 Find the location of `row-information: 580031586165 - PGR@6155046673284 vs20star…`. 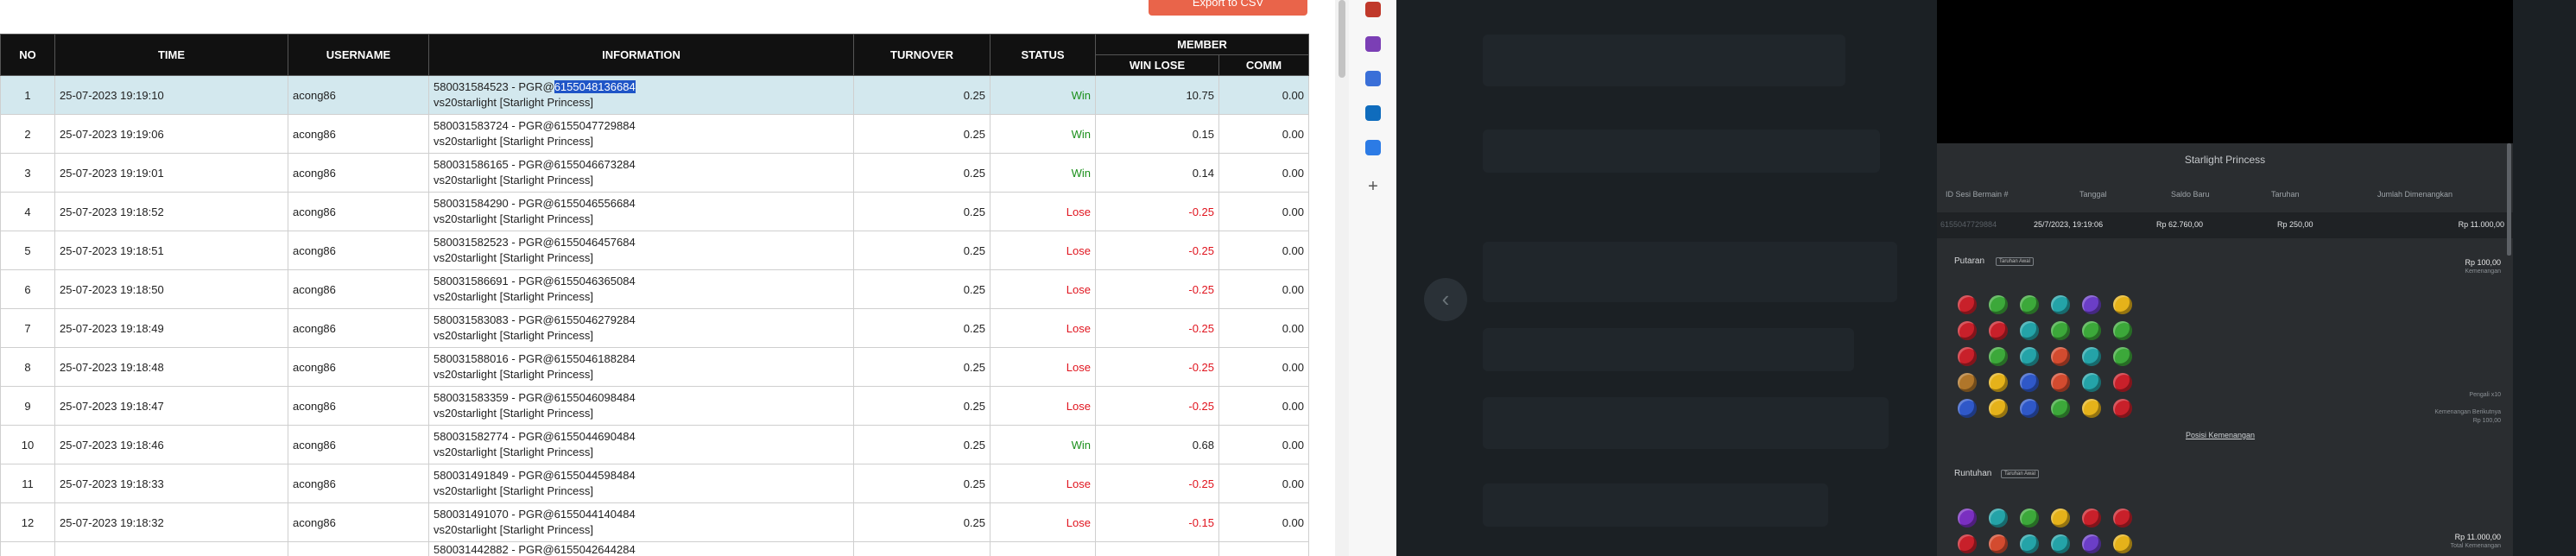

row-information: 580031586165 - PGR@6155046673284 vs20star… is located at coordinates (641, 173).